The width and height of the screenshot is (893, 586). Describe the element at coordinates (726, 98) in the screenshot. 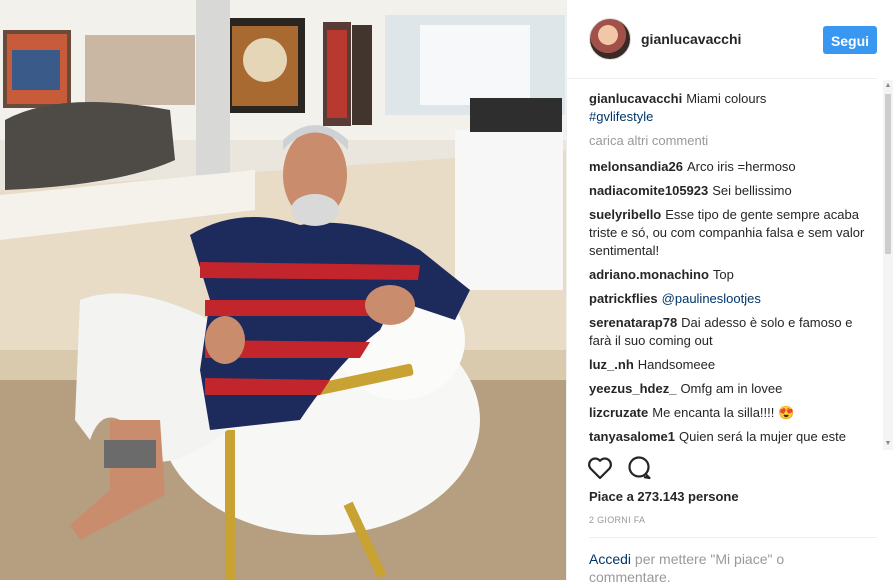

I see `caption-text: Miami colours` at that location.